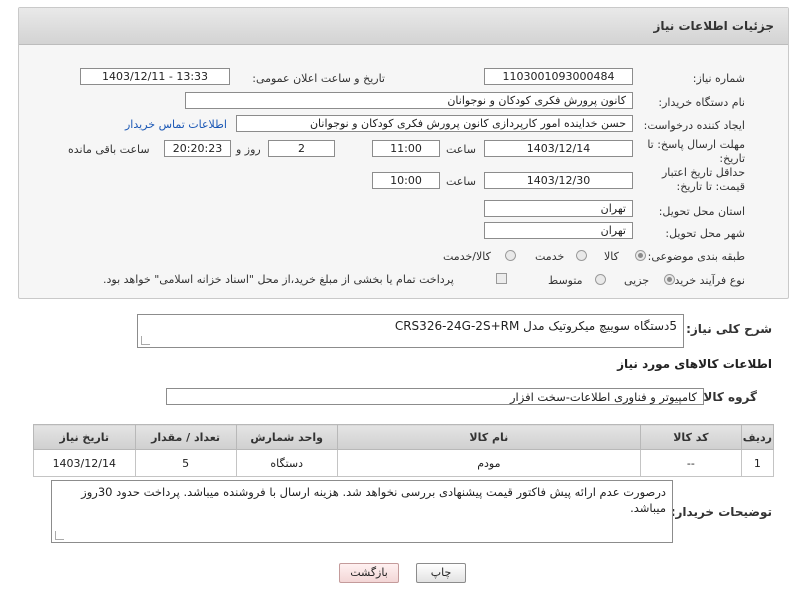 This screenshot has height=598, width=789. Describe the element at coordinates (185, 437) in the screenshot. I see `col-header-quantity: تعداد / مقدار` at that location.